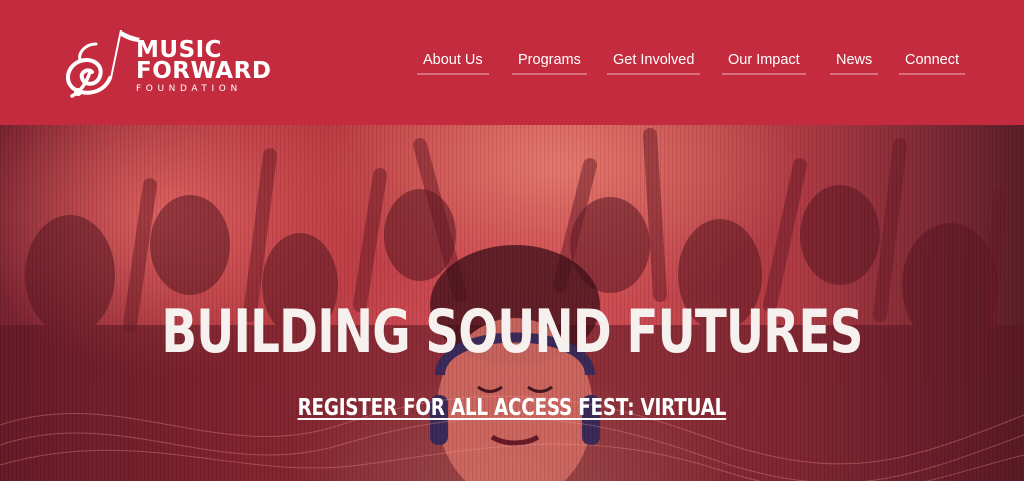 Image resolution: width=1024 pixels, height=481 pixels. I want to click on hero-cta-wrapper: REGISTER FOR ALL ACCESS FEST: VIRTUAL, so click(512, 408).